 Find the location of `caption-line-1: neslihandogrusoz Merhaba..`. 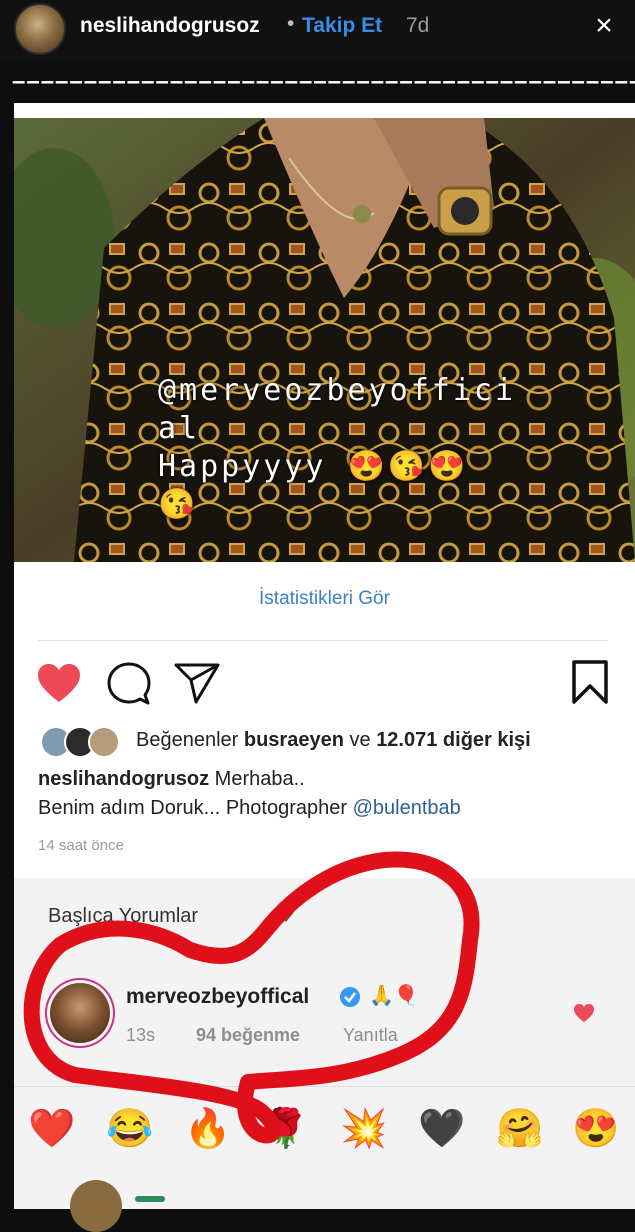

caption-line-1: neslihandogrusoz Merhaba.. is located at coordinates (171, 779).